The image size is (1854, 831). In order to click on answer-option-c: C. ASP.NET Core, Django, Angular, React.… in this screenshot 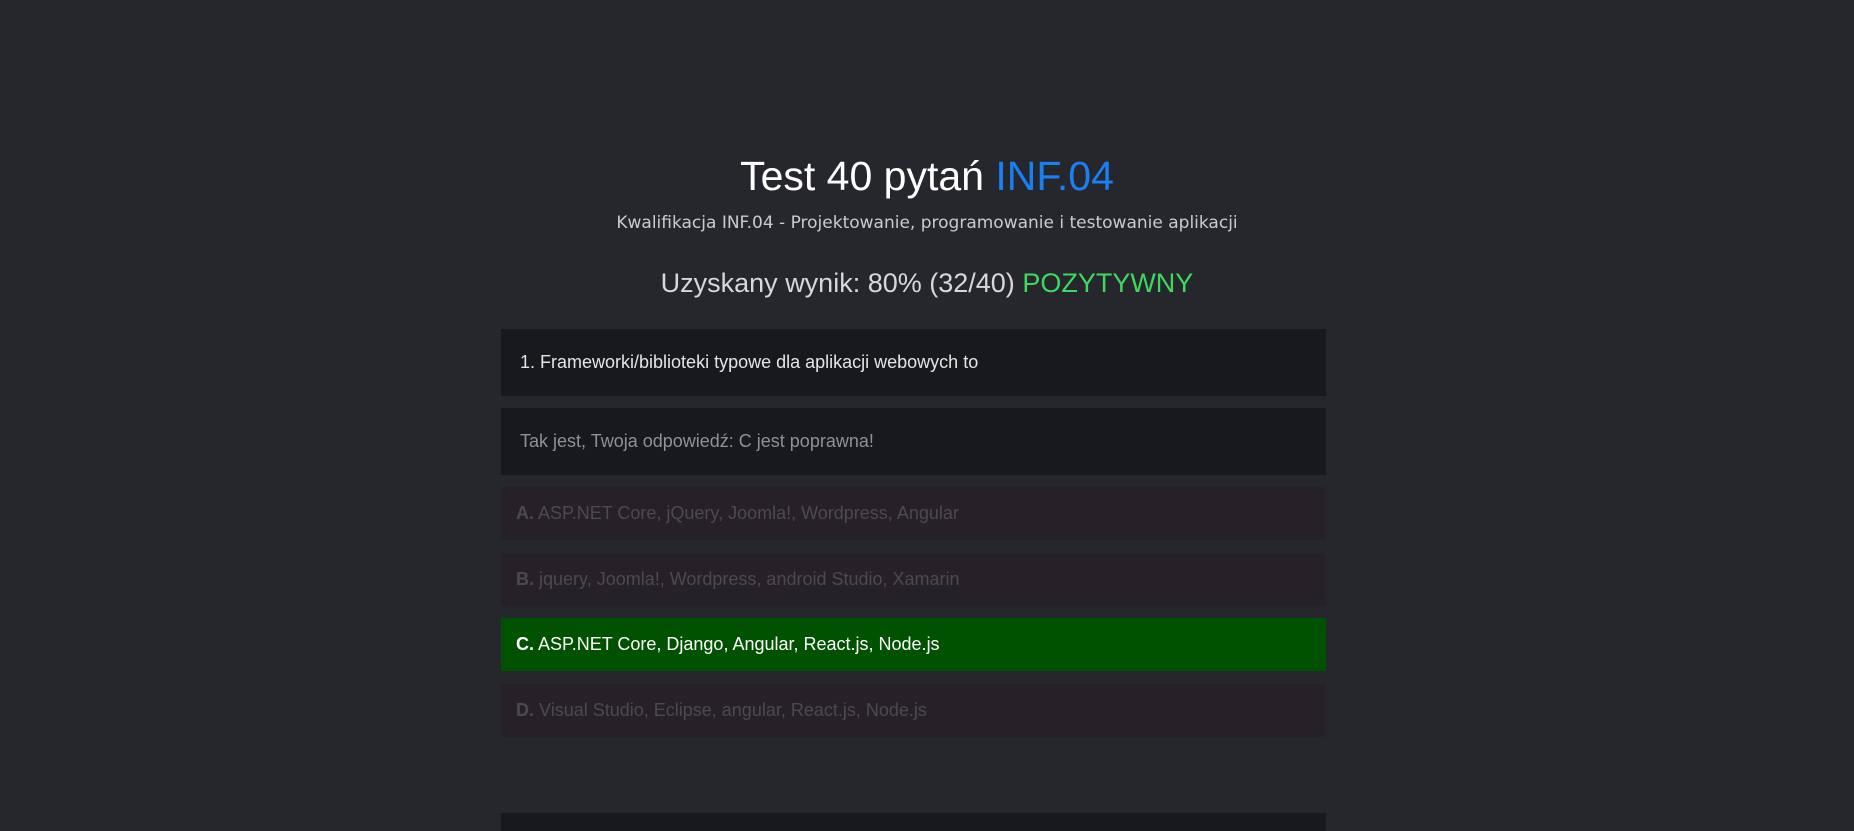, I will do `click(913, 644)`.